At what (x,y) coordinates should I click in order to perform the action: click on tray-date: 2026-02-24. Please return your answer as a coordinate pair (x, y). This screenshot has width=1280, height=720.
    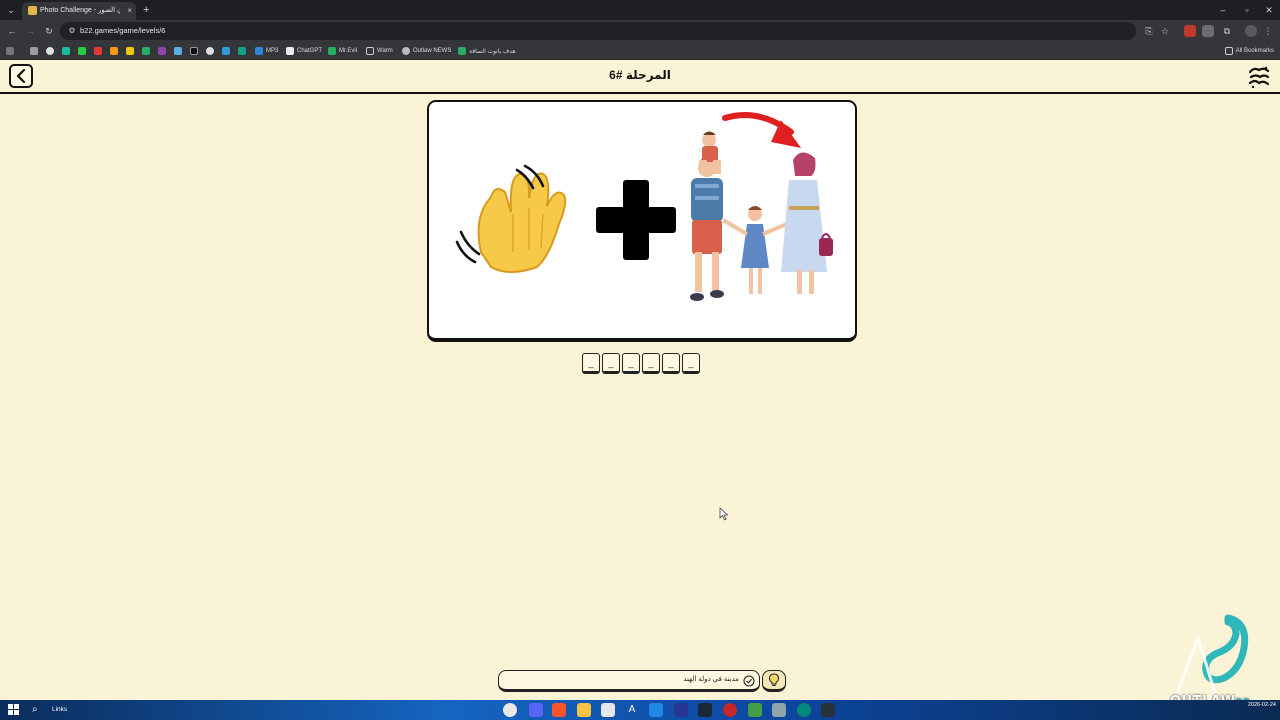
    Looking at the image, I should click on (1261, 705).